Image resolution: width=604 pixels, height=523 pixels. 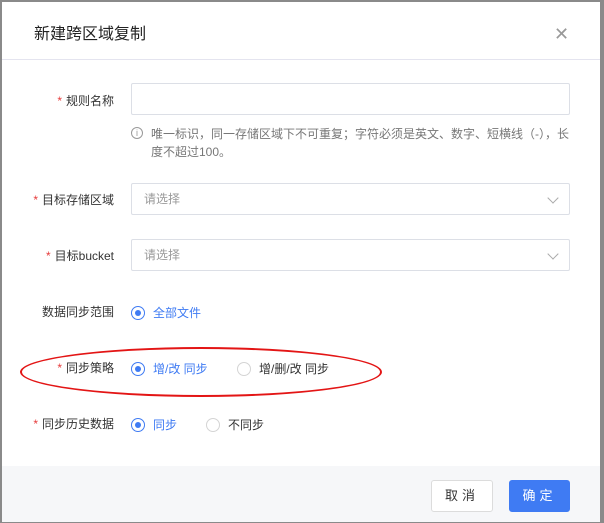 I want to click on target-region-select: 请选择, so click(x=350, y=199).